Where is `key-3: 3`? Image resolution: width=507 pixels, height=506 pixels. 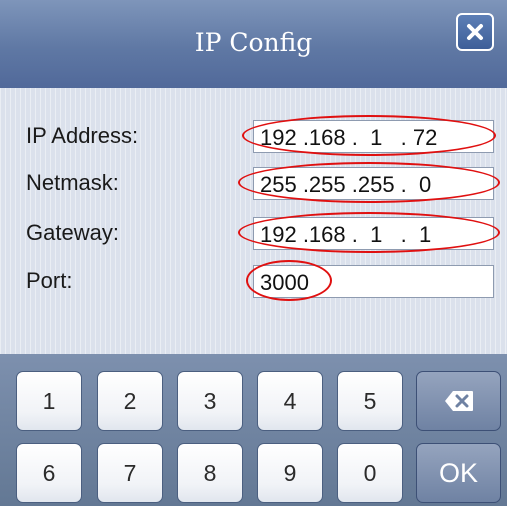
key-3: 3 is located at coordinates (210, 401).